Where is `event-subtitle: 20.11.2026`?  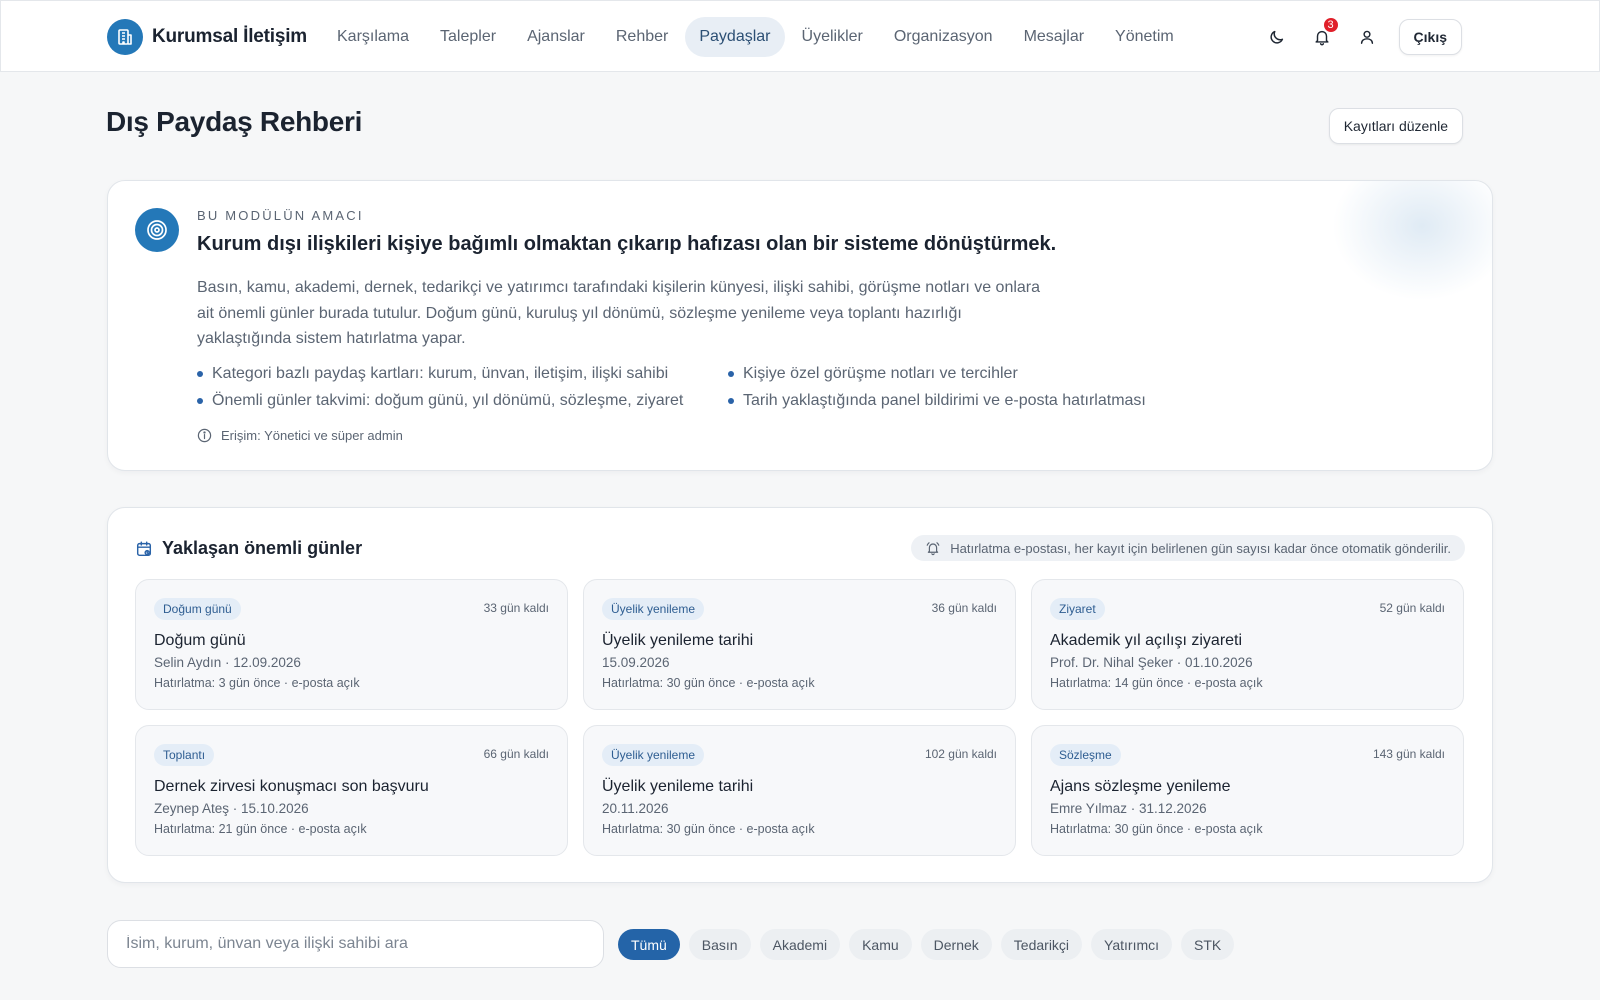 event-subtitle: 20.11.2026 is located at coordinates (635, 808).